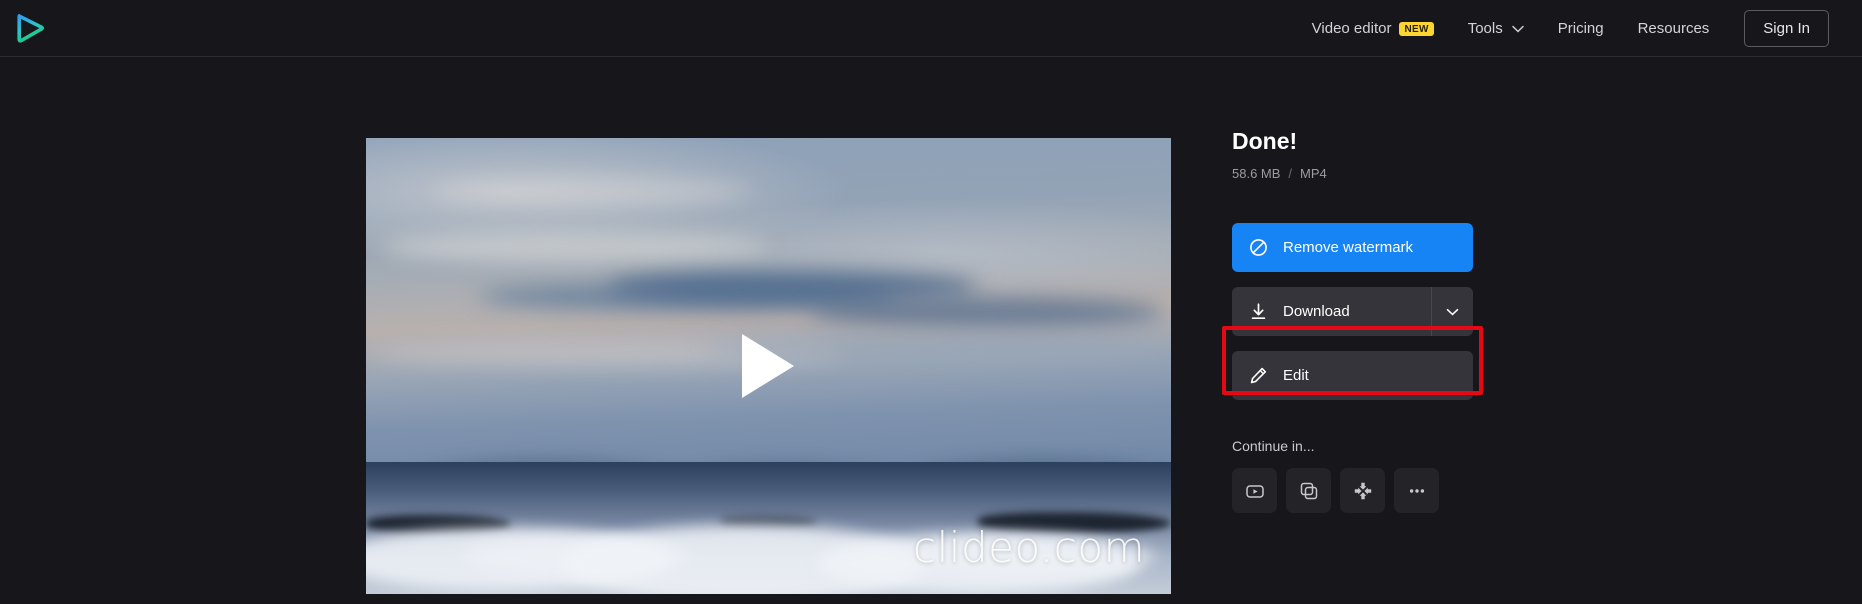 The image size is (1862, 604). Describe the element at coordinates (1485, 28) in the screenshot. I see `nav-item-label: Tools` at that location.